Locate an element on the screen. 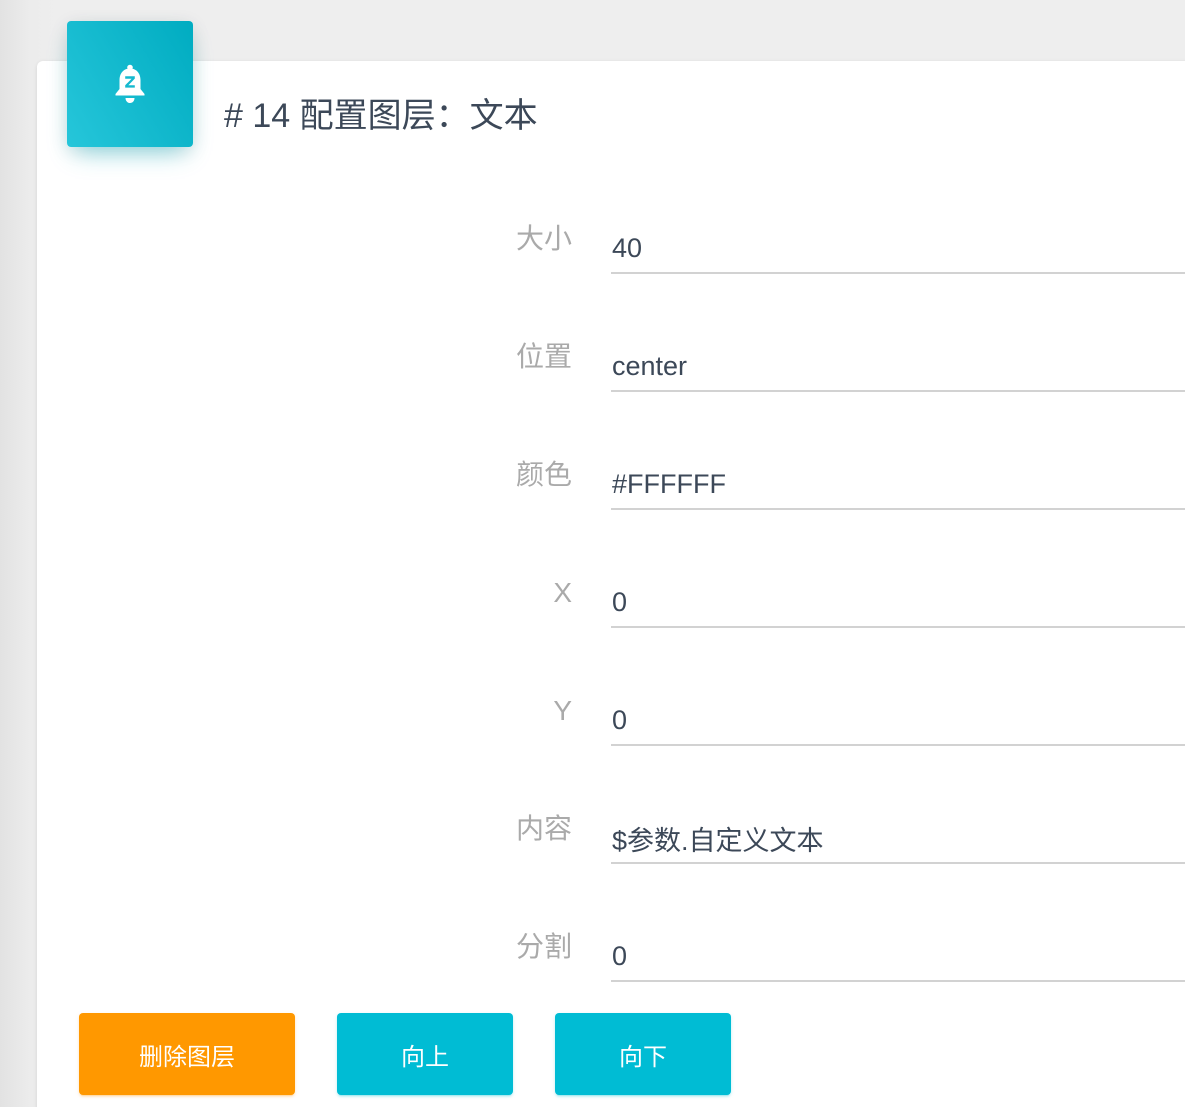 Image resolution: width=1185 pixels, height=1107 pixels. size-input is located at coordinates (898, 251).